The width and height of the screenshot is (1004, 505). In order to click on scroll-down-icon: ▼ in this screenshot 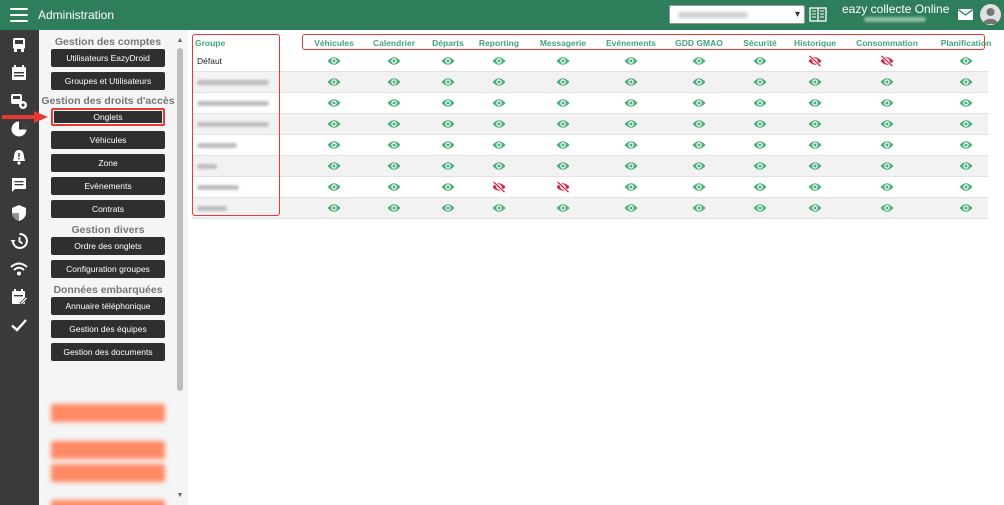, I will do `click(180, 495)`.